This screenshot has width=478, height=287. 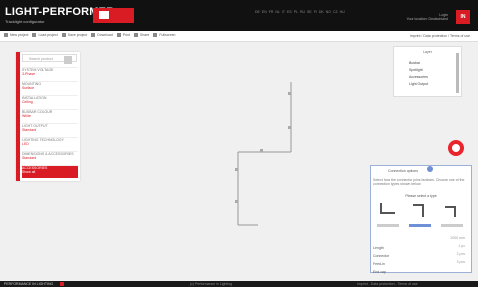 I want to click on connector-option-middle, so click(x=420, y=210).